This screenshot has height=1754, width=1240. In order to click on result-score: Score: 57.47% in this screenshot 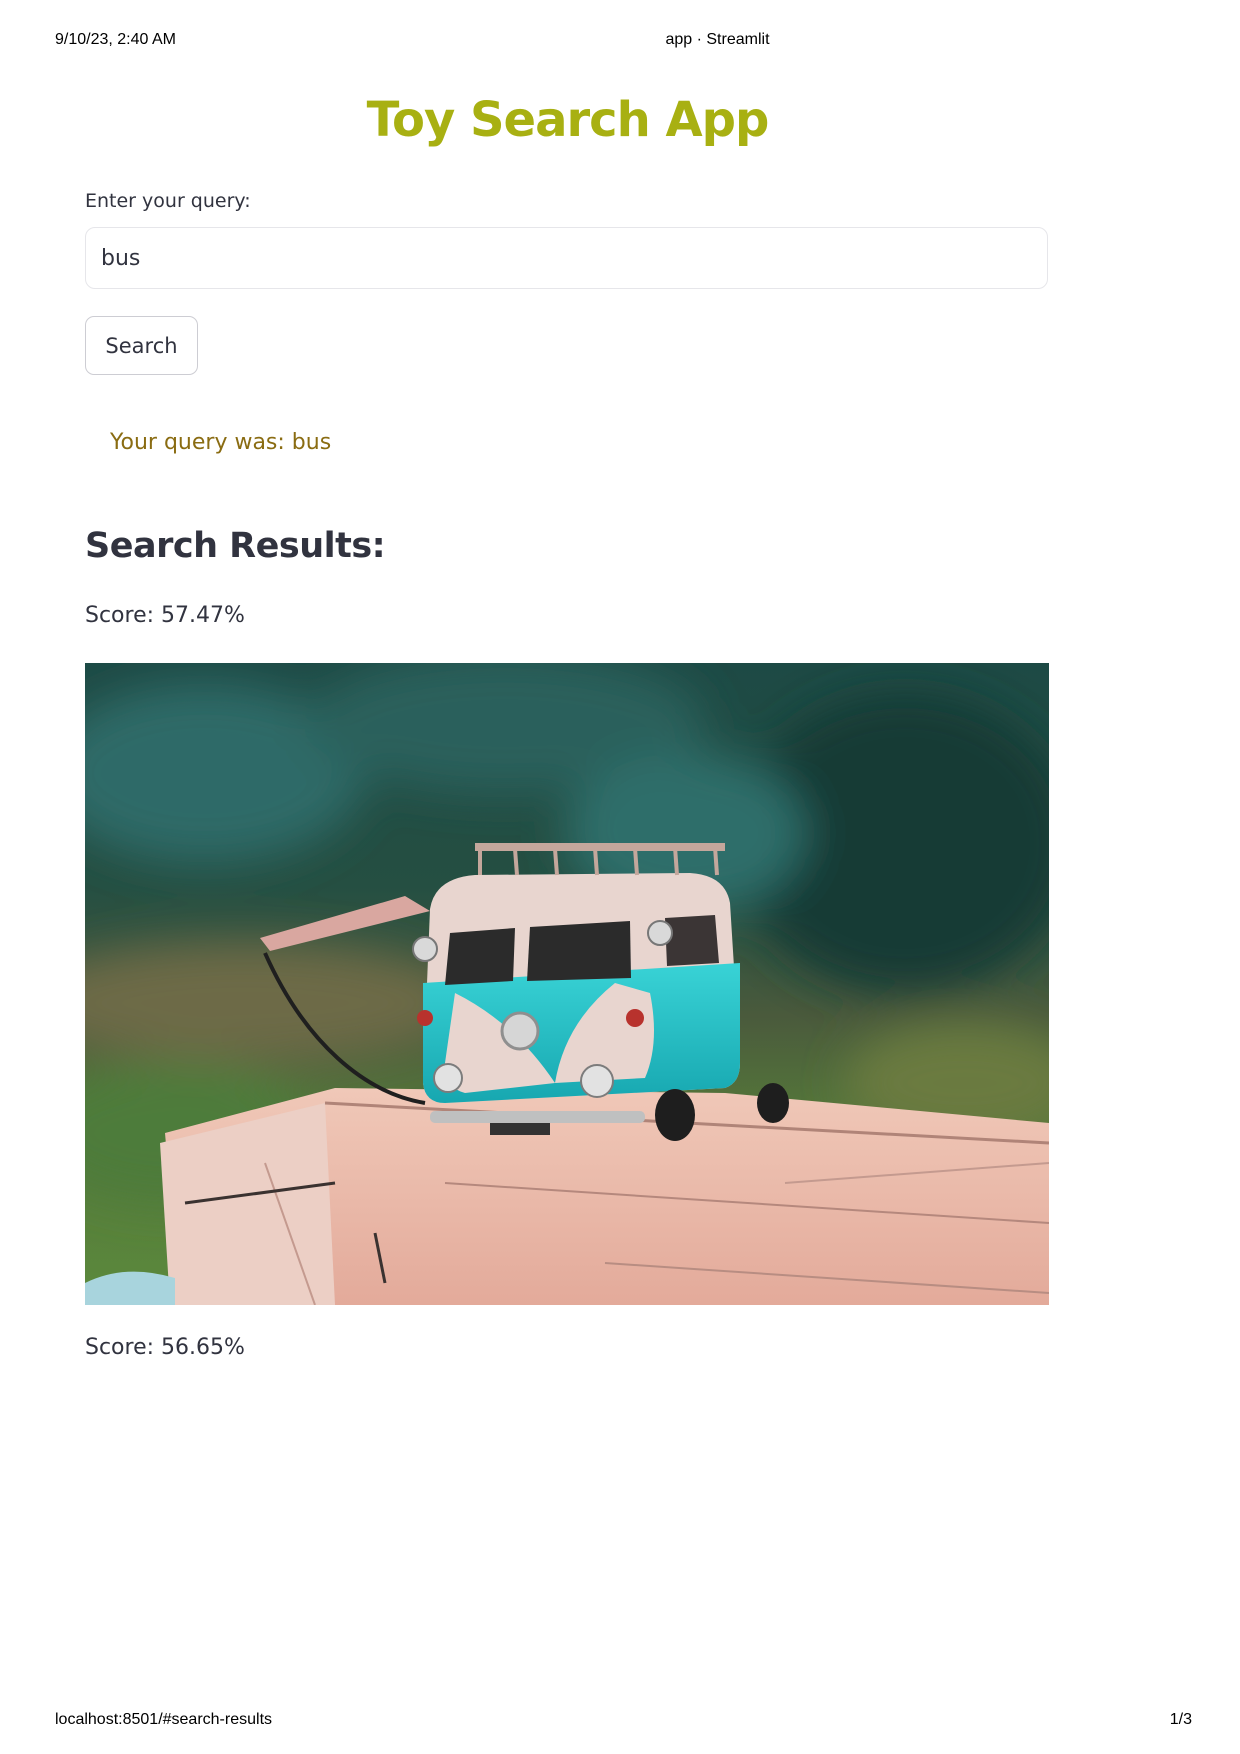, I will do `click(165, 615)`.